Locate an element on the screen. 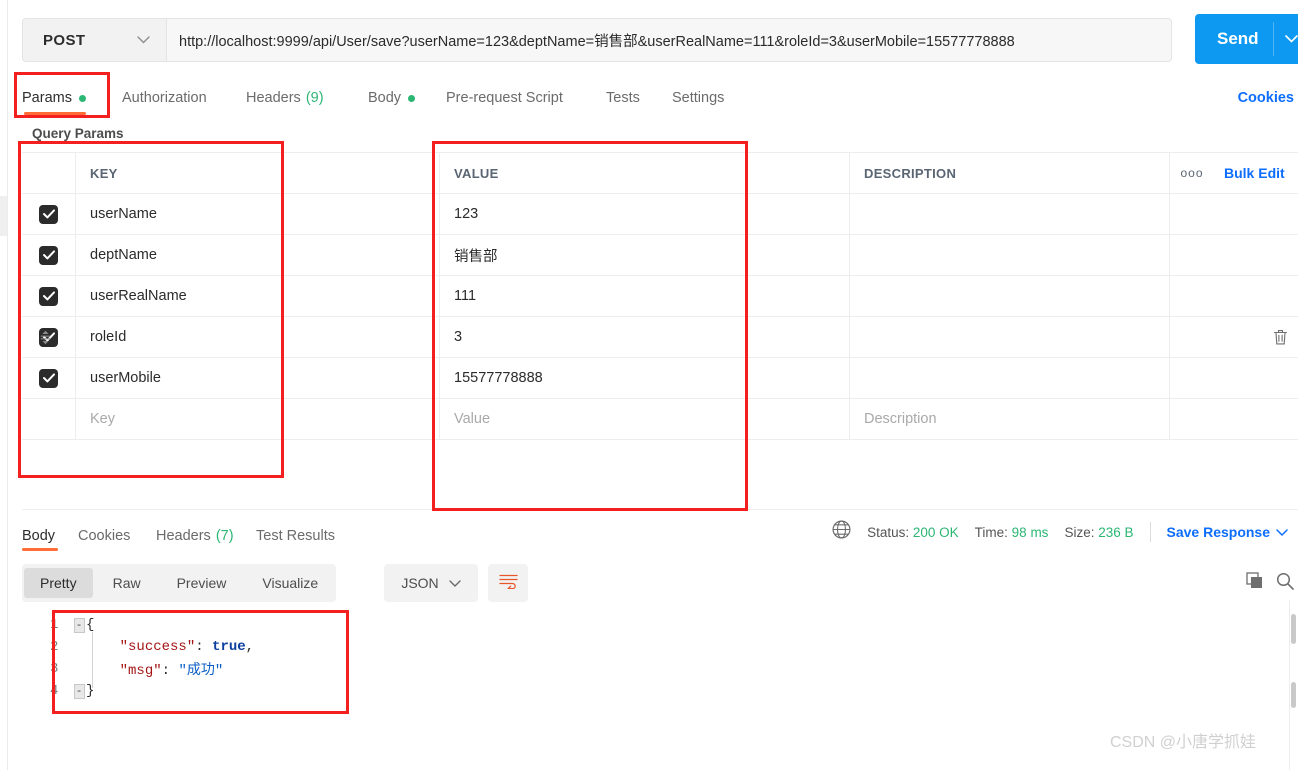 The image size is (1298, 770). scrollbar-thumb-upper is located at coordinates (1293, 629).